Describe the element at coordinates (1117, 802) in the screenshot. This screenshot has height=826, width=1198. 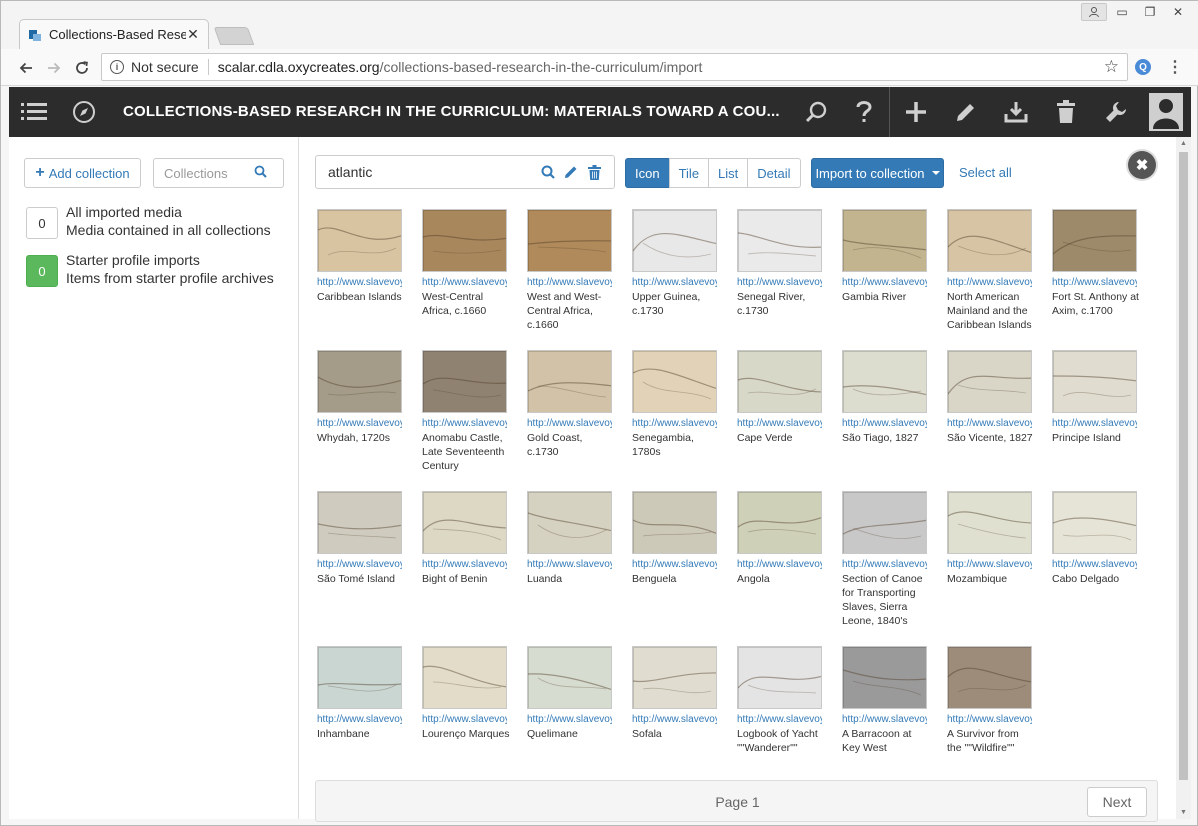
I see `next-page-button: Next` at that location.